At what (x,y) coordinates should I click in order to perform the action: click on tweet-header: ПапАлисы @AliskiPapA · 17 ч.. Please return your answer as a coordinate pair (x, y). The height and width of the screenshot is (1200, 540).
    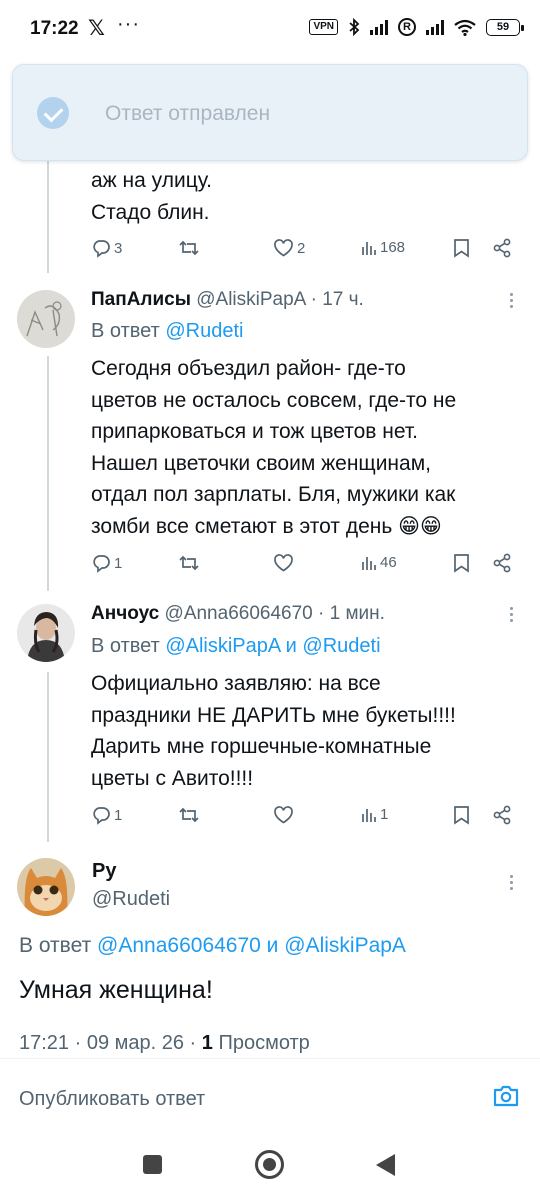
    Looking at the image, I should click on (227, 300).